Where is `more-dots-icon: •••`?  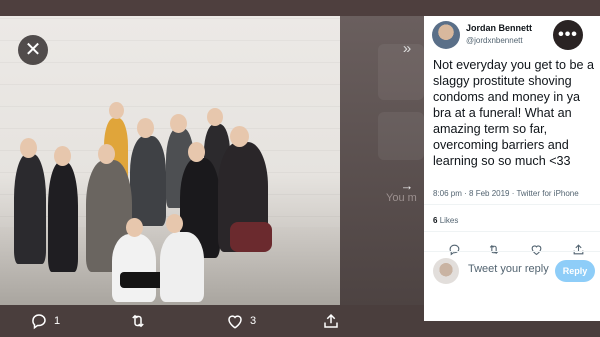 more-dots-icon: ••• is located at coordinates (568, 34).